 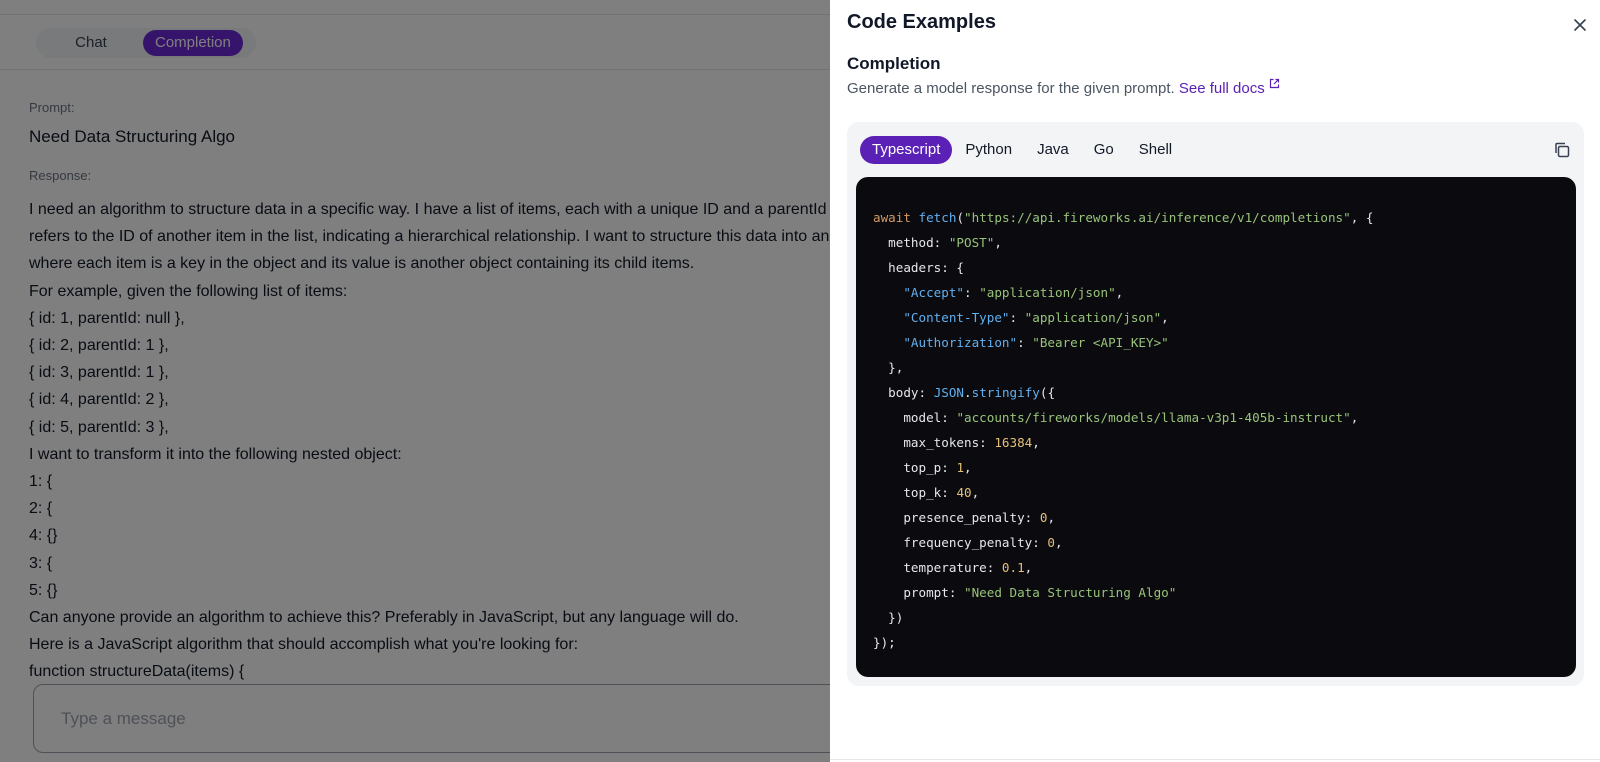 What do you see at coordinates (906, 150) in the screenshot?
I see `tab-typescript: Typescript` at bounding box center [906, 150].